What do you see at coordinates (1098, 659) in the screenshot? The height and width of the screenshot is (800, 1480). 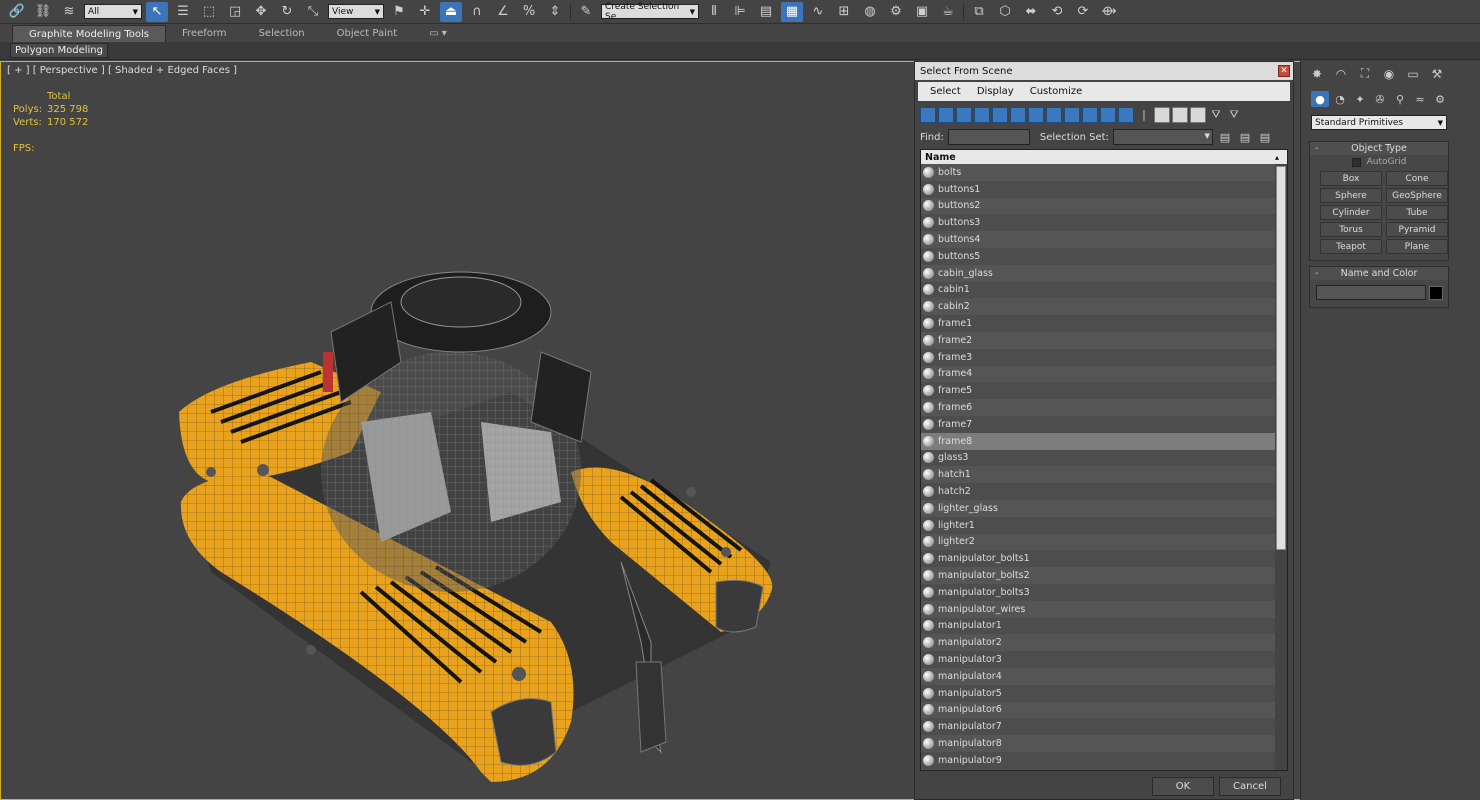 I see `list-item: manipulator3` at bounding box center [1098, 659].